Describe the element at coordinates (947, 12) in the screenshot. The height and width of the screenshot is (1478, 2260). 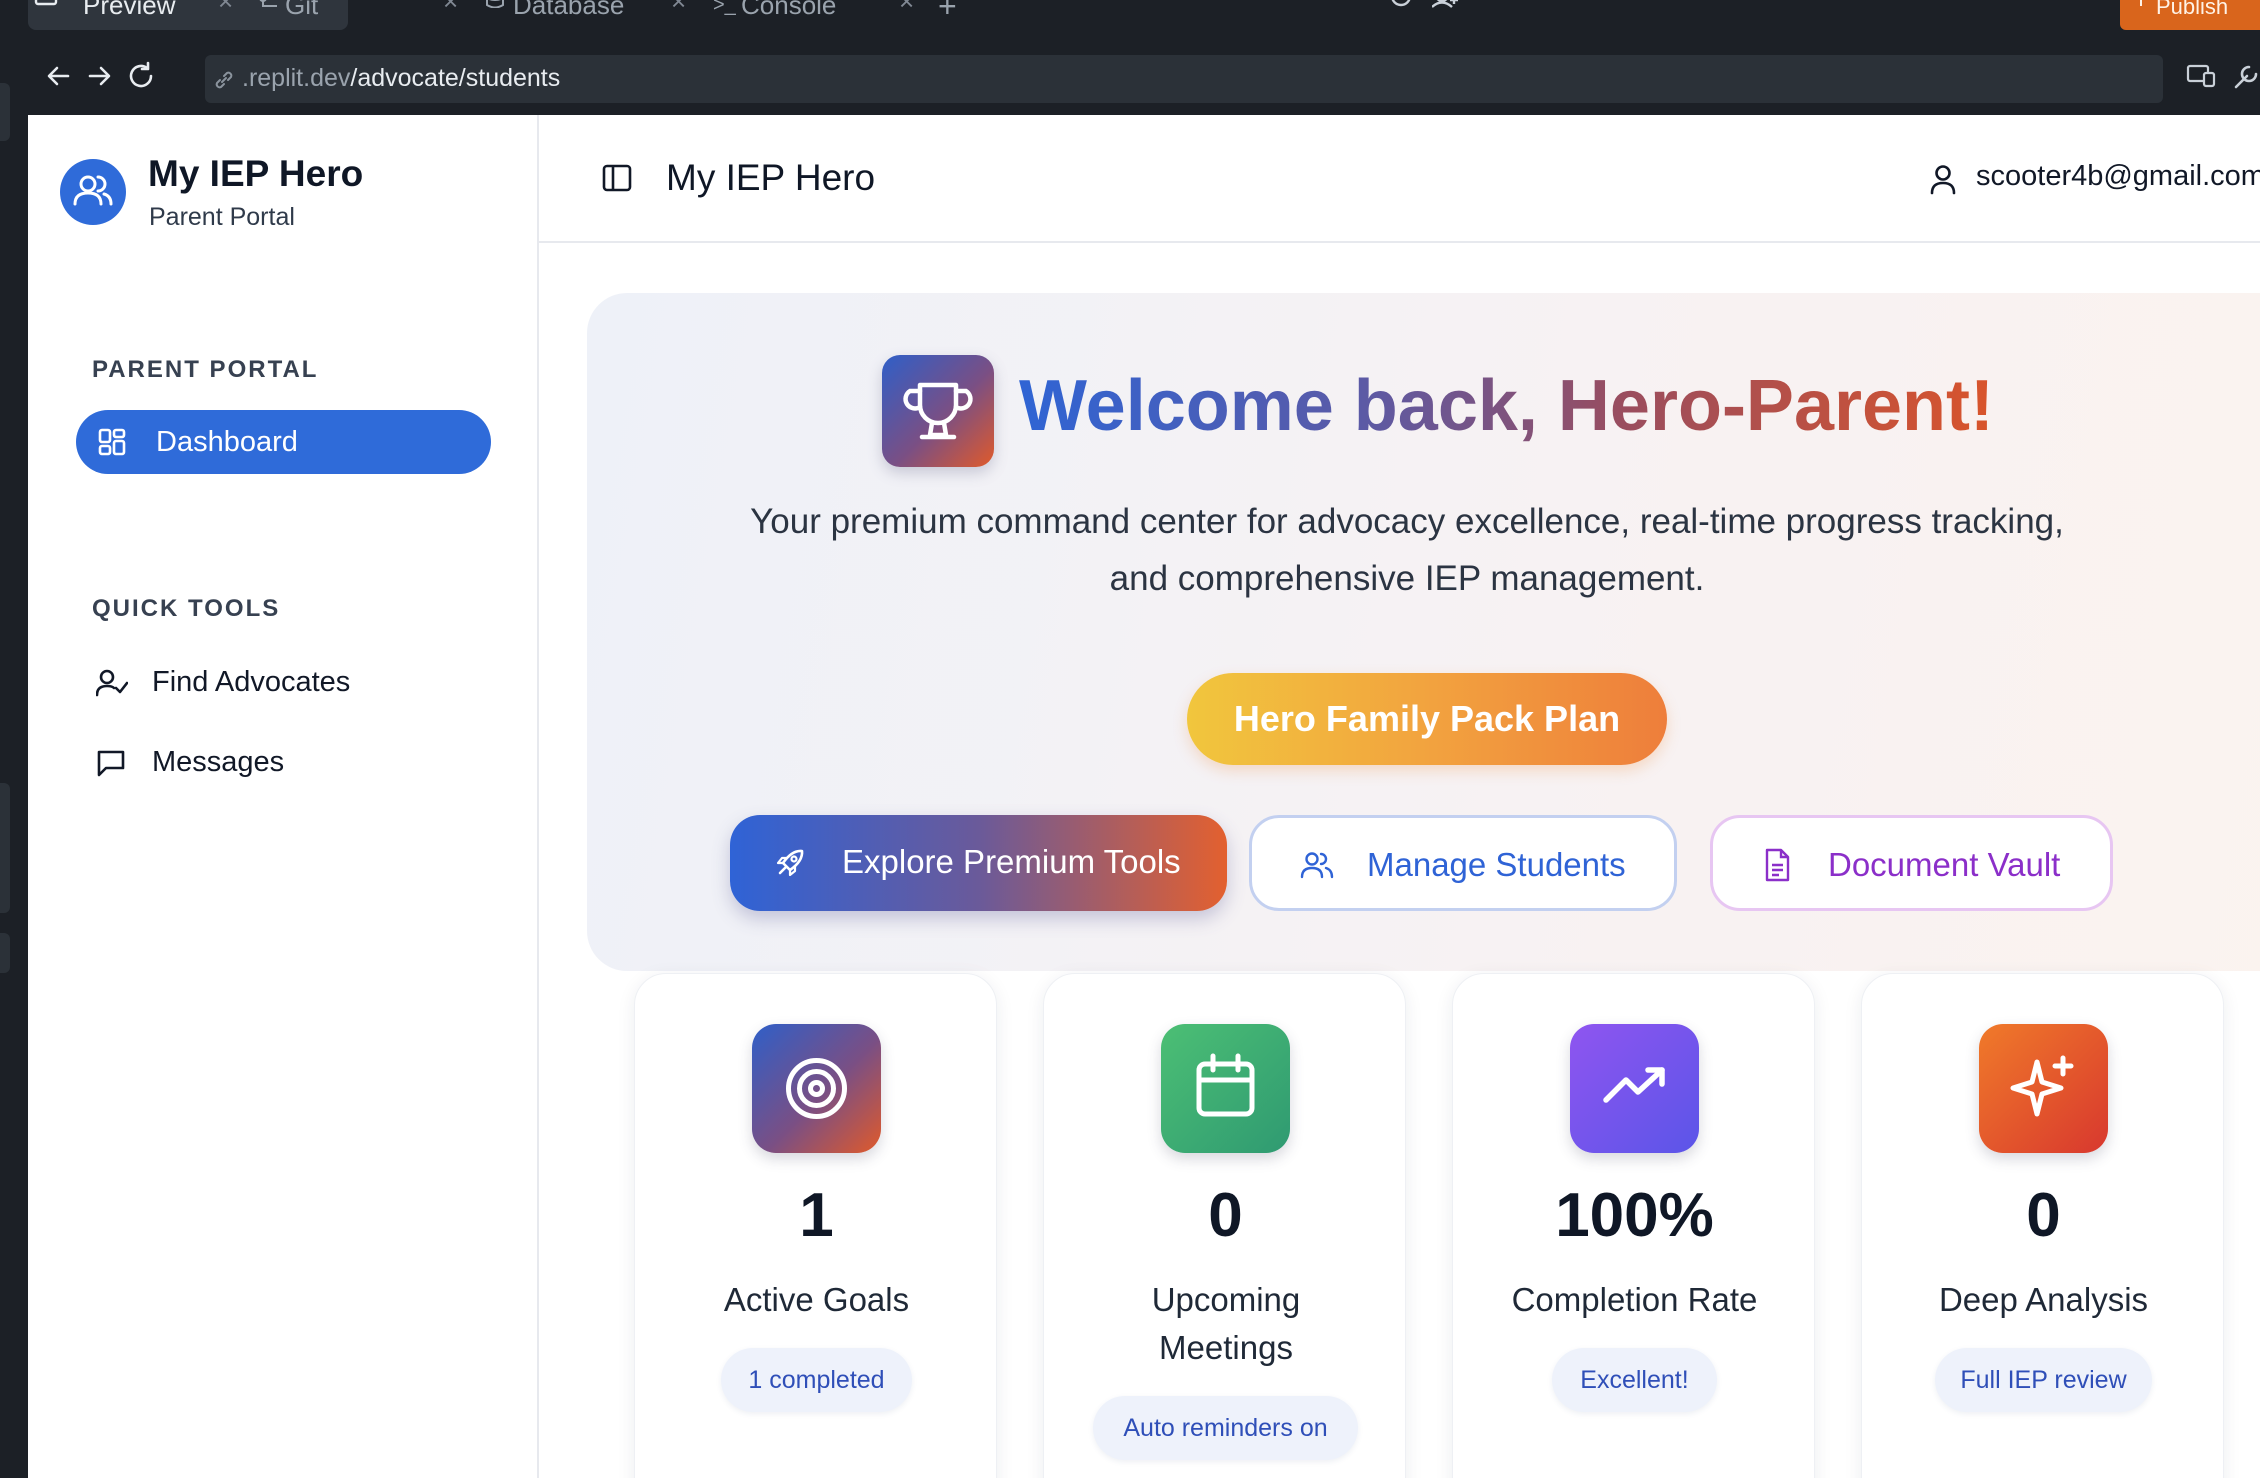
I see `add-tab-icon: +` at that location.